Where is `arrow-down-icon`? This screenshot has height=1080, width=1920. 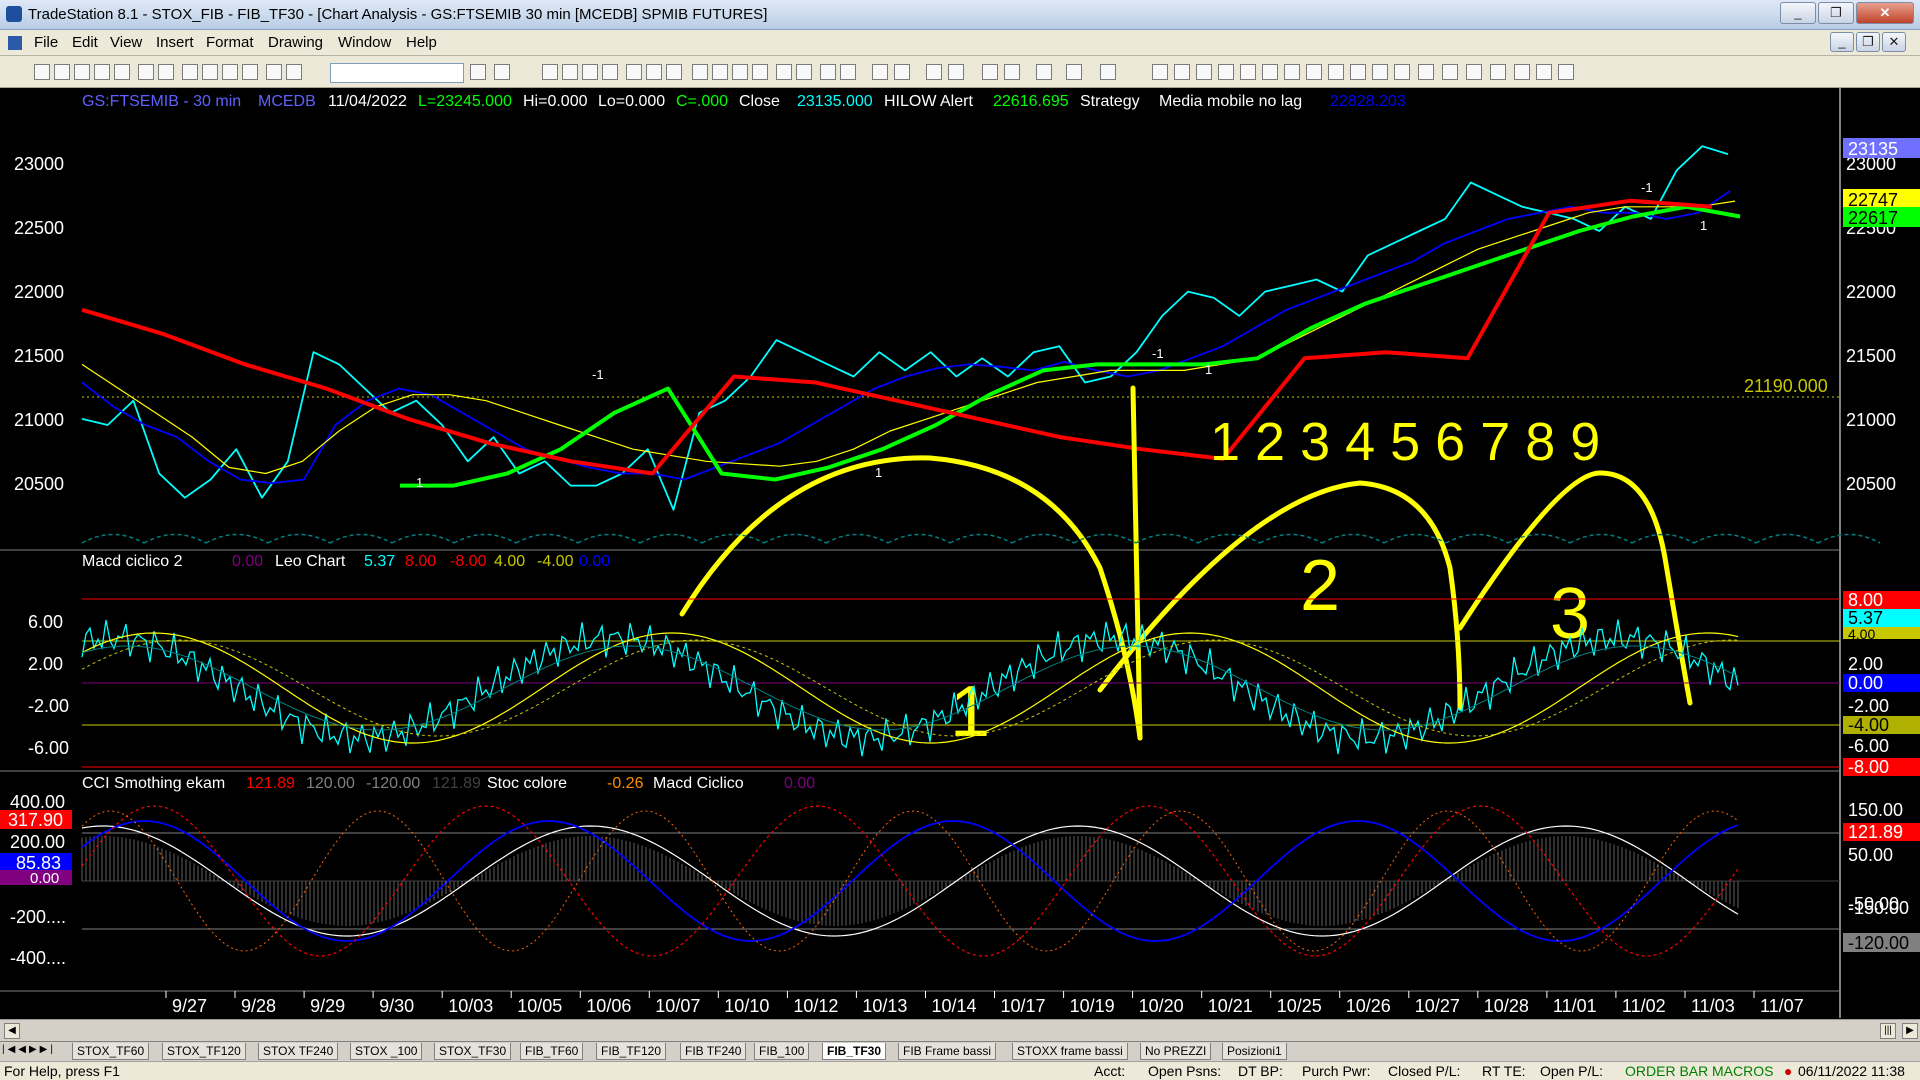 arrow-down-icon is located at coordinates (1474, 72).